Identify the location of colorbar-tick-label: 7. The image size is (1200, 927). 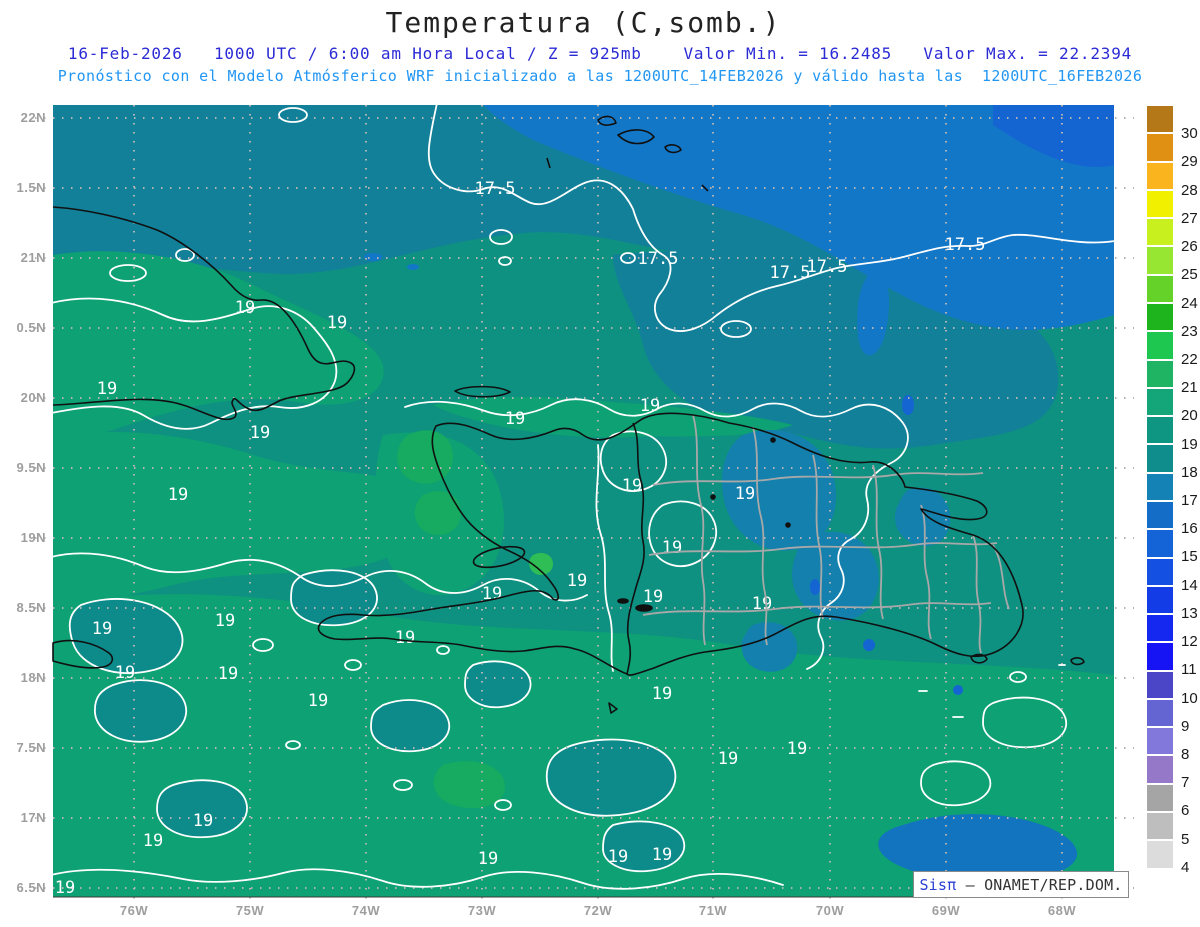
(1185, 783).